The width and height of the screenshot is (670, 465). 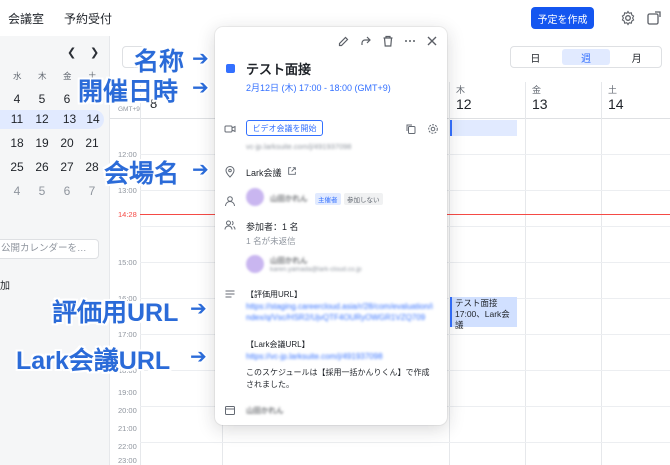 What do you see at coordinates (476, 303) in the screenshot?
I see `event-card-title: テスト面接` at bounding box center [476, 303].